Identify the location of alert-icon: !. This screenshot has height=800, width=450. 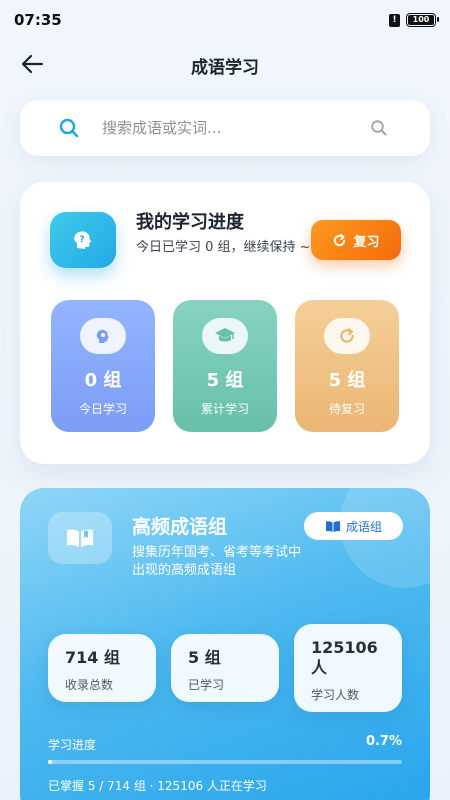
(394, 20).